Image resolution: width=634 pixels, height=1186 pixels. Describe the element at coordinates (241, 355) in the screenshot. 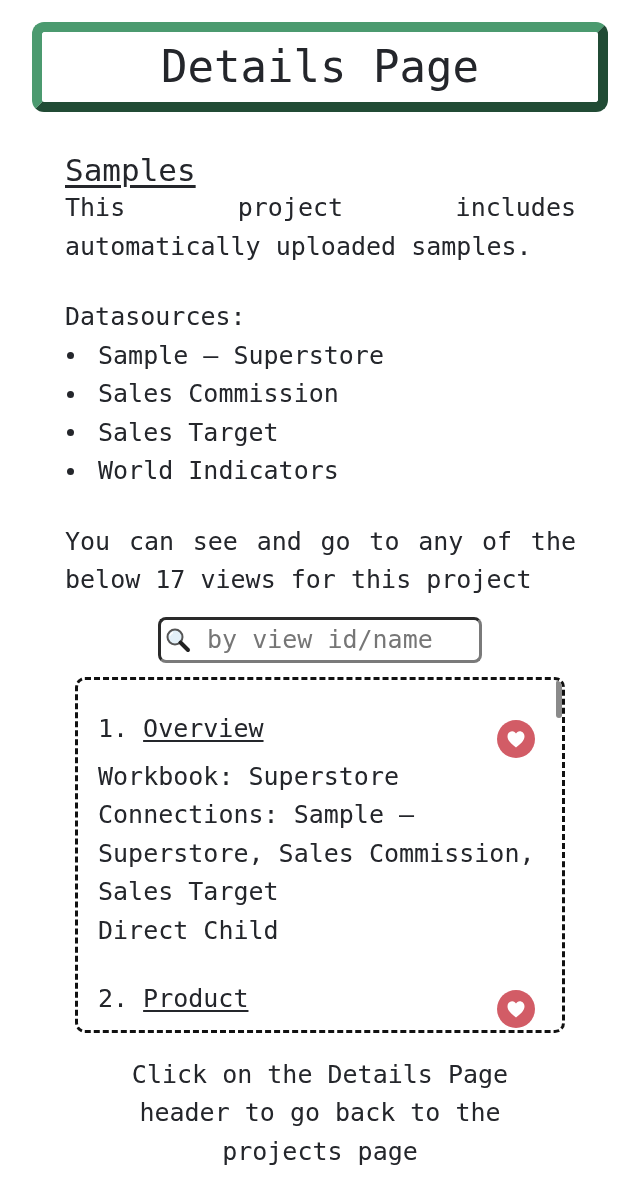

I see `datasource-item: Sample – Superstore` at that location.